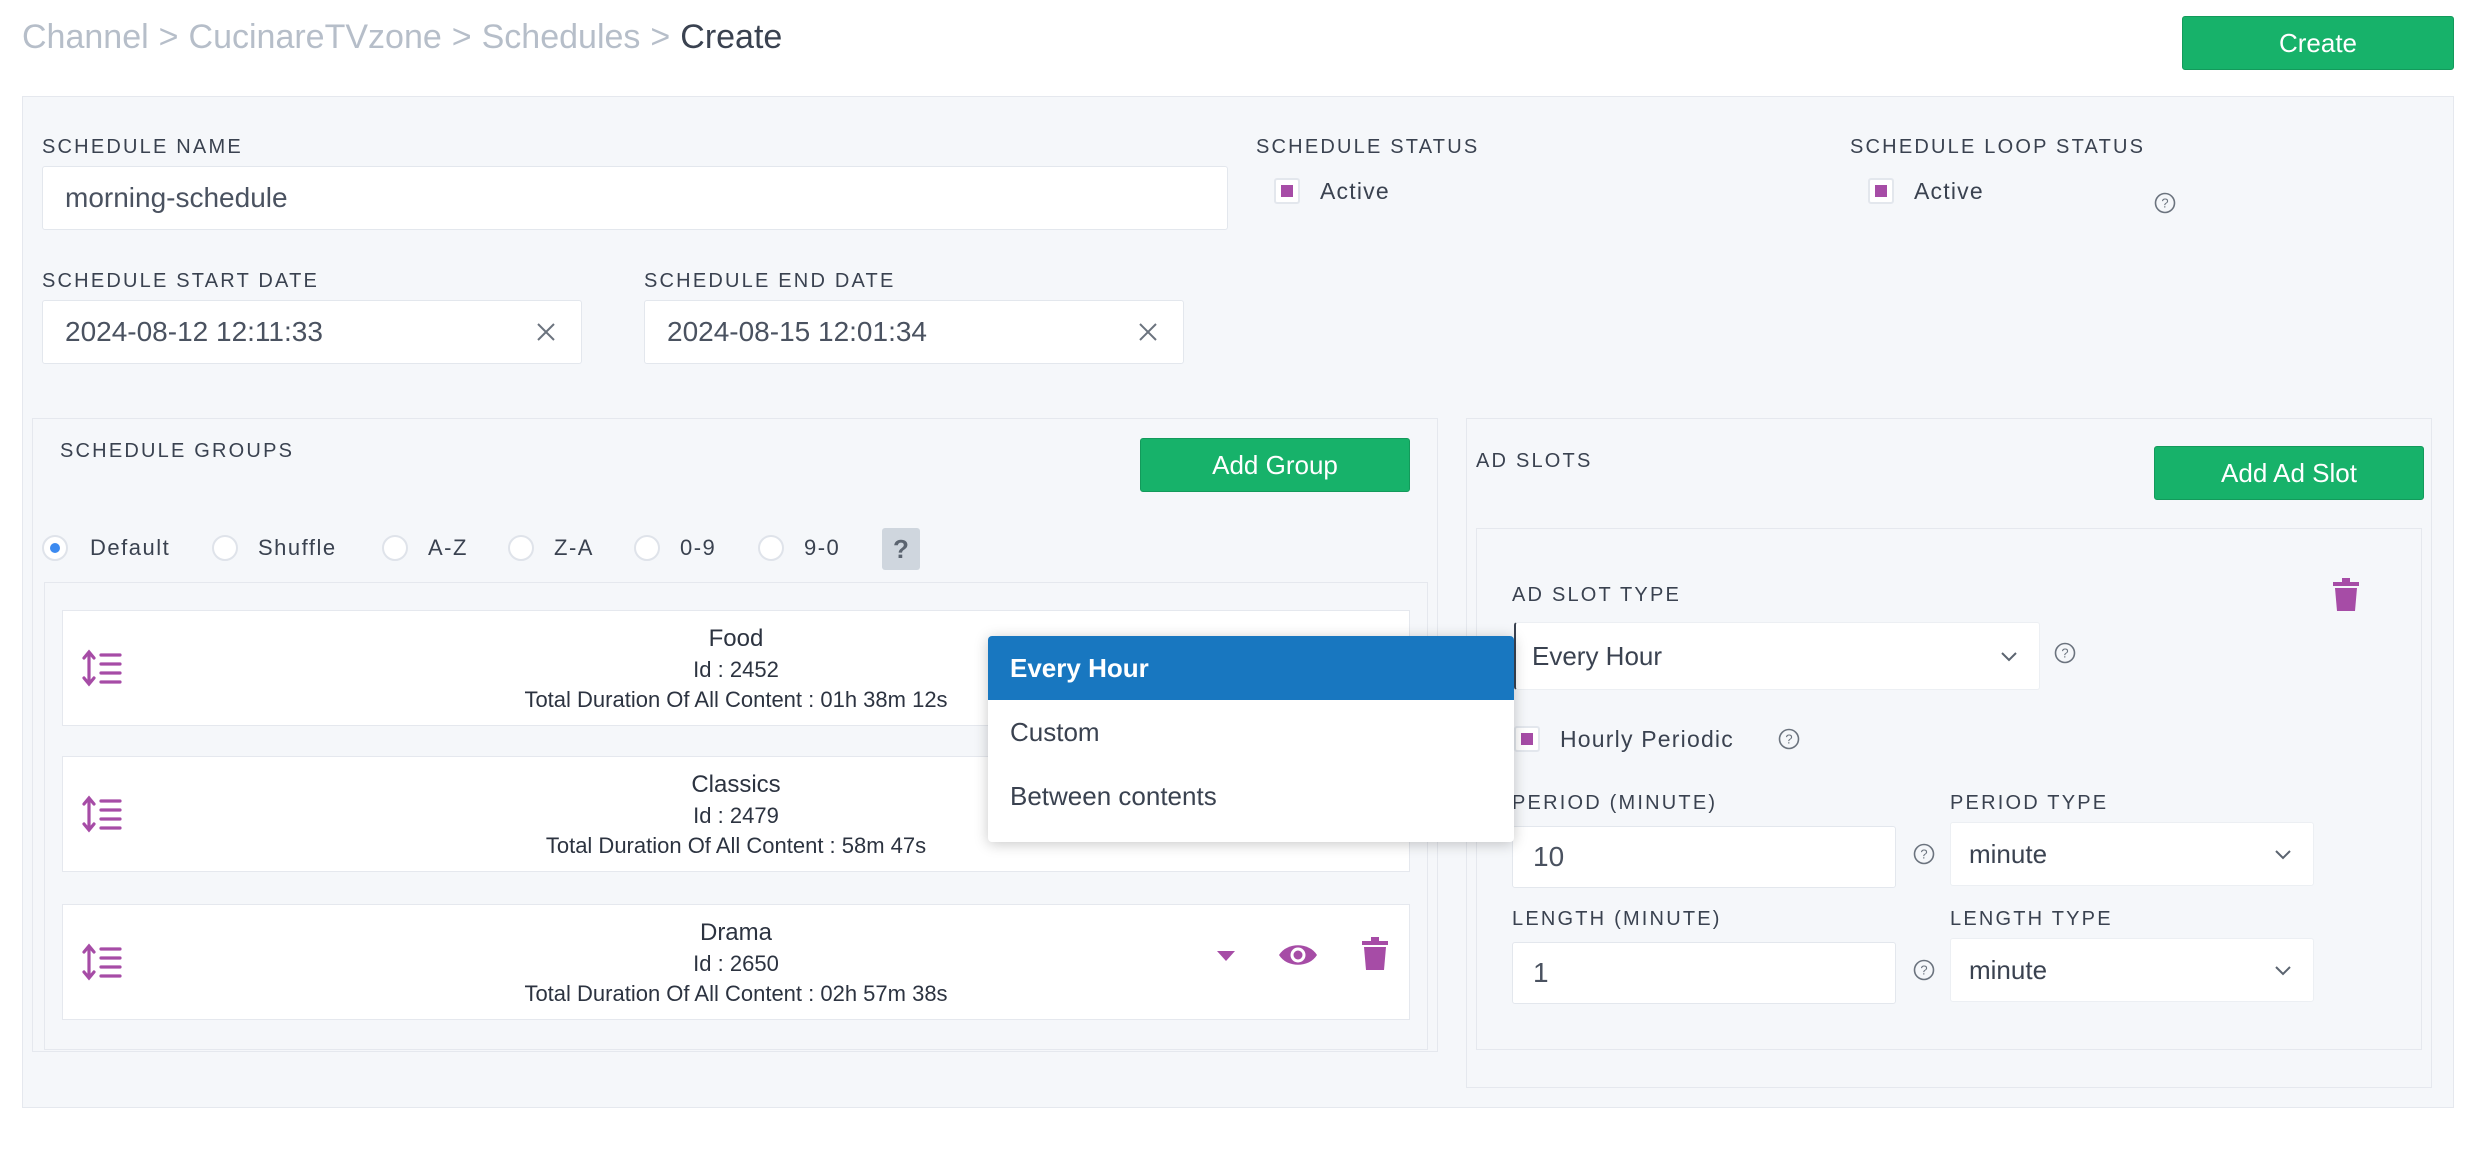  What do you see at coordinates (2318, 43) in the screenshot?
I see `create-button: Create` at bounding box center [2318, 43].